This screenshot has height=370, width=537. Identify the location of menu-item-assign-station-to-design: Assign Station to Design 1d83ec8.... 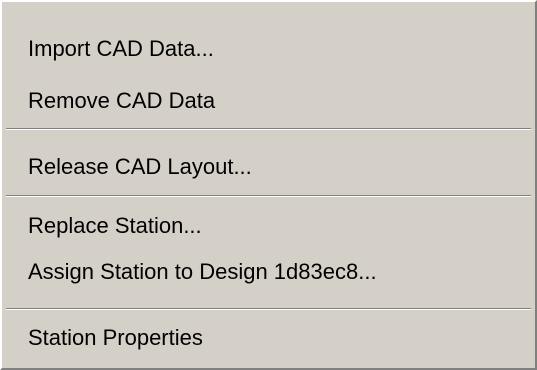
(279, 272).